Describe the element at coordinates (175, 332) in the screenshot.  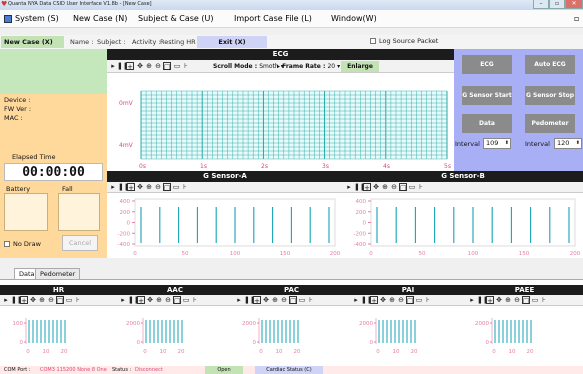
I see `metric-plot-aac: 2000 0 0 10 20` at that location.